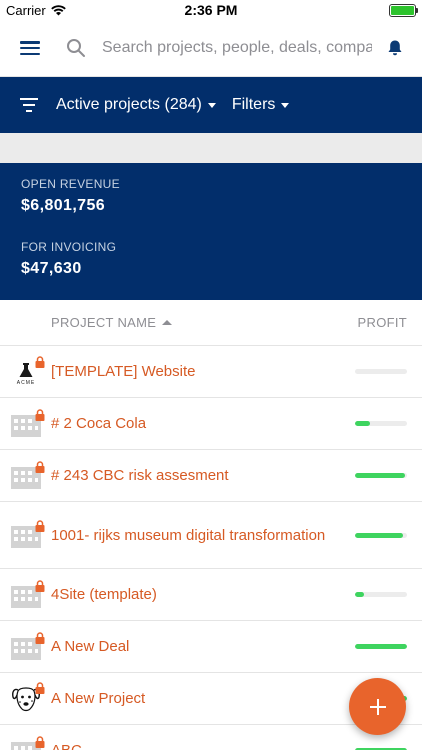 The image size is (422, 750). I want to click on row-icon: ACME, so click(25, 370).